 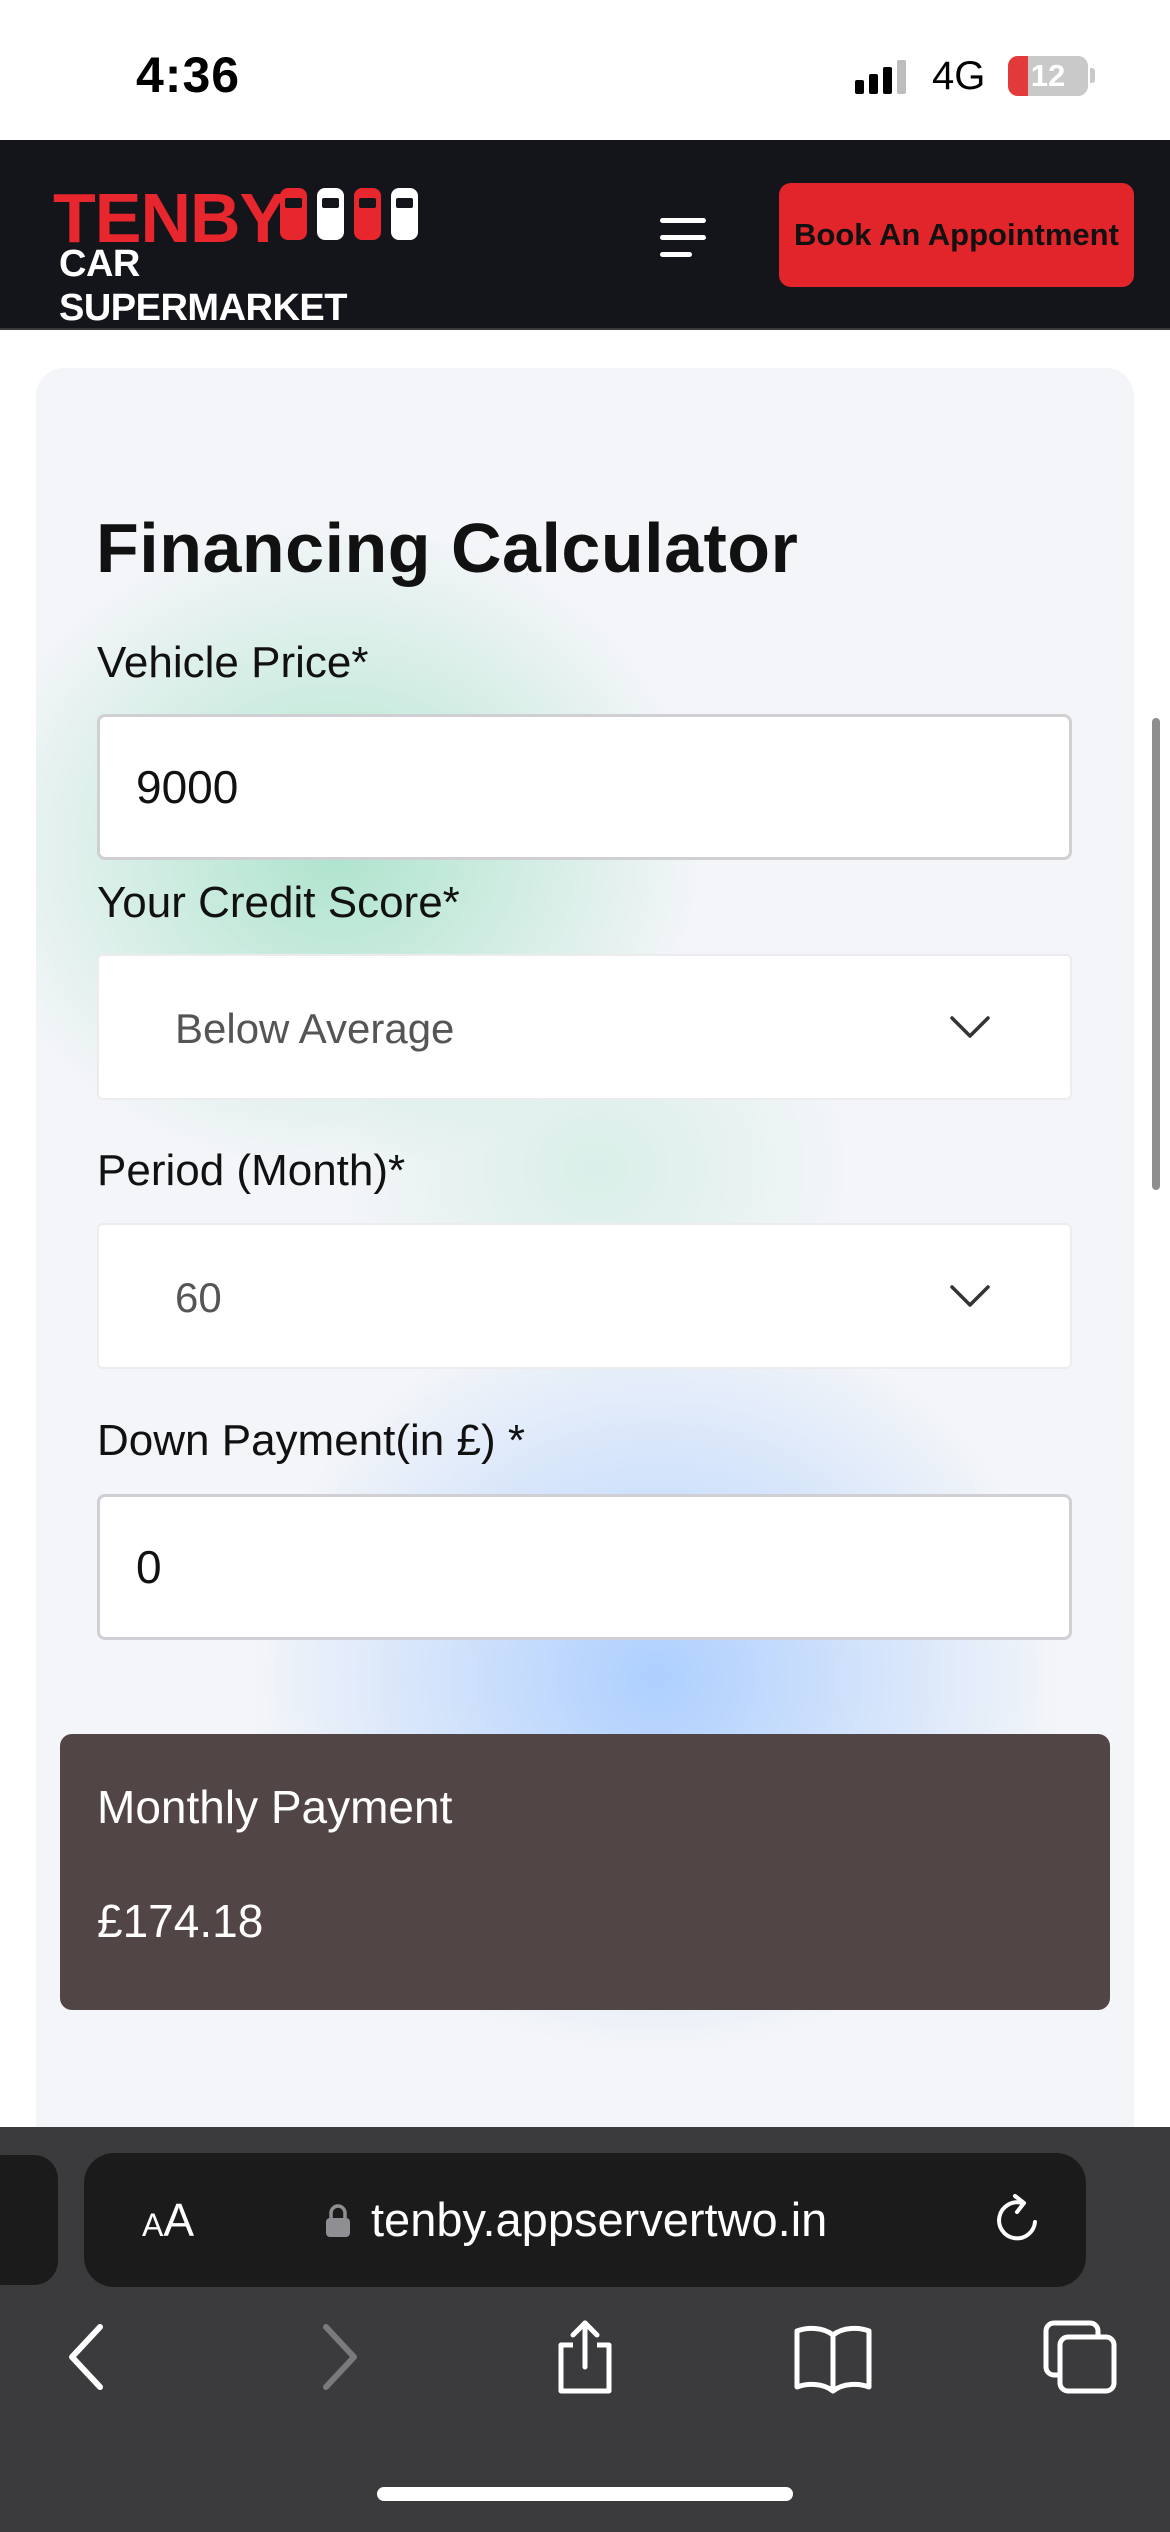 I want to click on credit-score-value: Below Average, so click(x=315, y=1028).